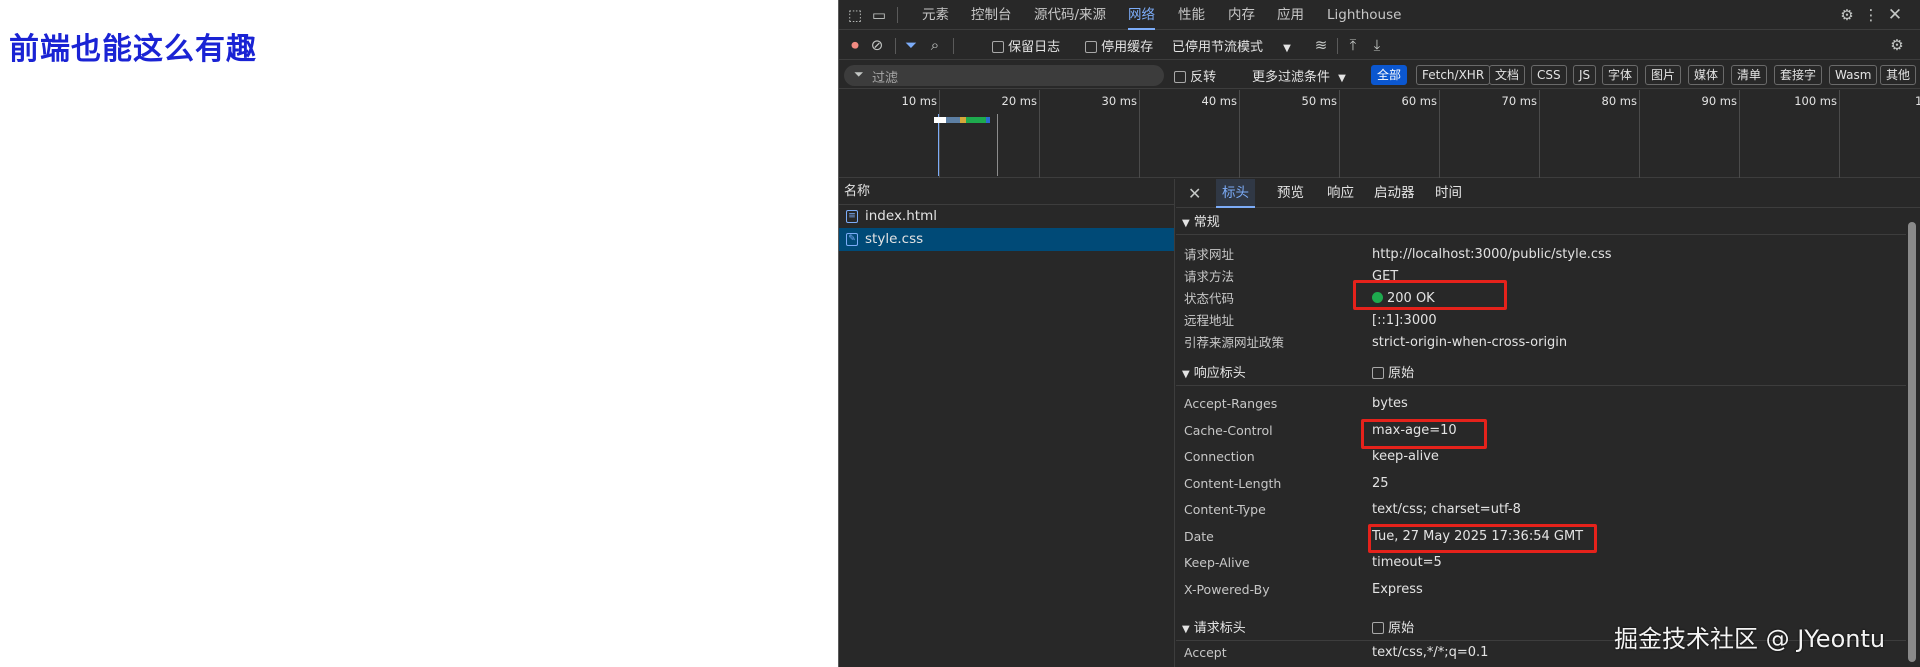 The image size is (1920, 667). What do you see at coordinates (1235, 193) in the screenshot?
I see `tab-headers: 标头` at bounding box center [1235, 193].